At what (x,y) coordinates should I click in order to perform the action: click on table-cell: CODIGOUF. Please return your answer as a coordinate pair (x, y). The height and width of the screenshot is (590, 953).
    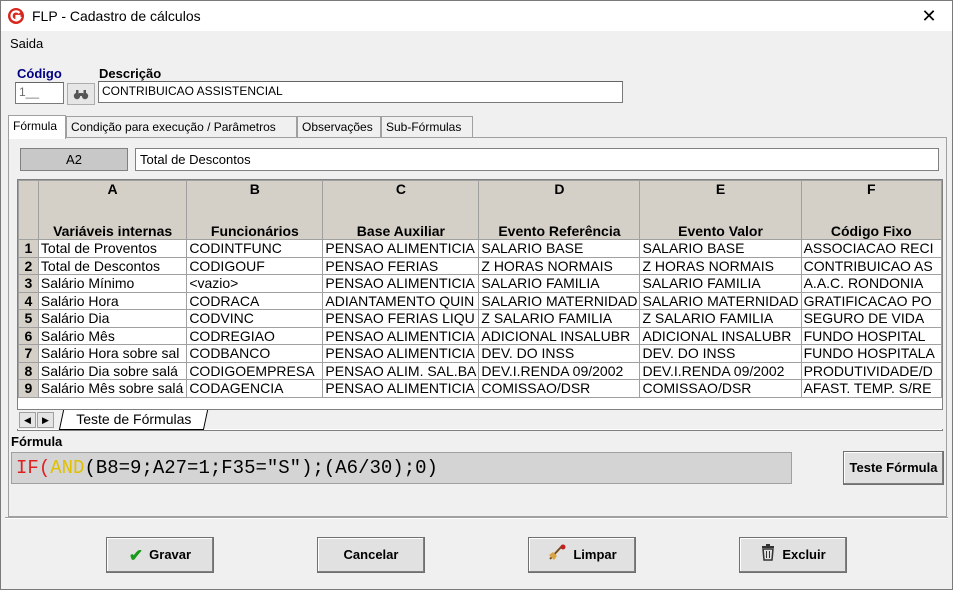
    Looking at the image, I should click on (255, 265).